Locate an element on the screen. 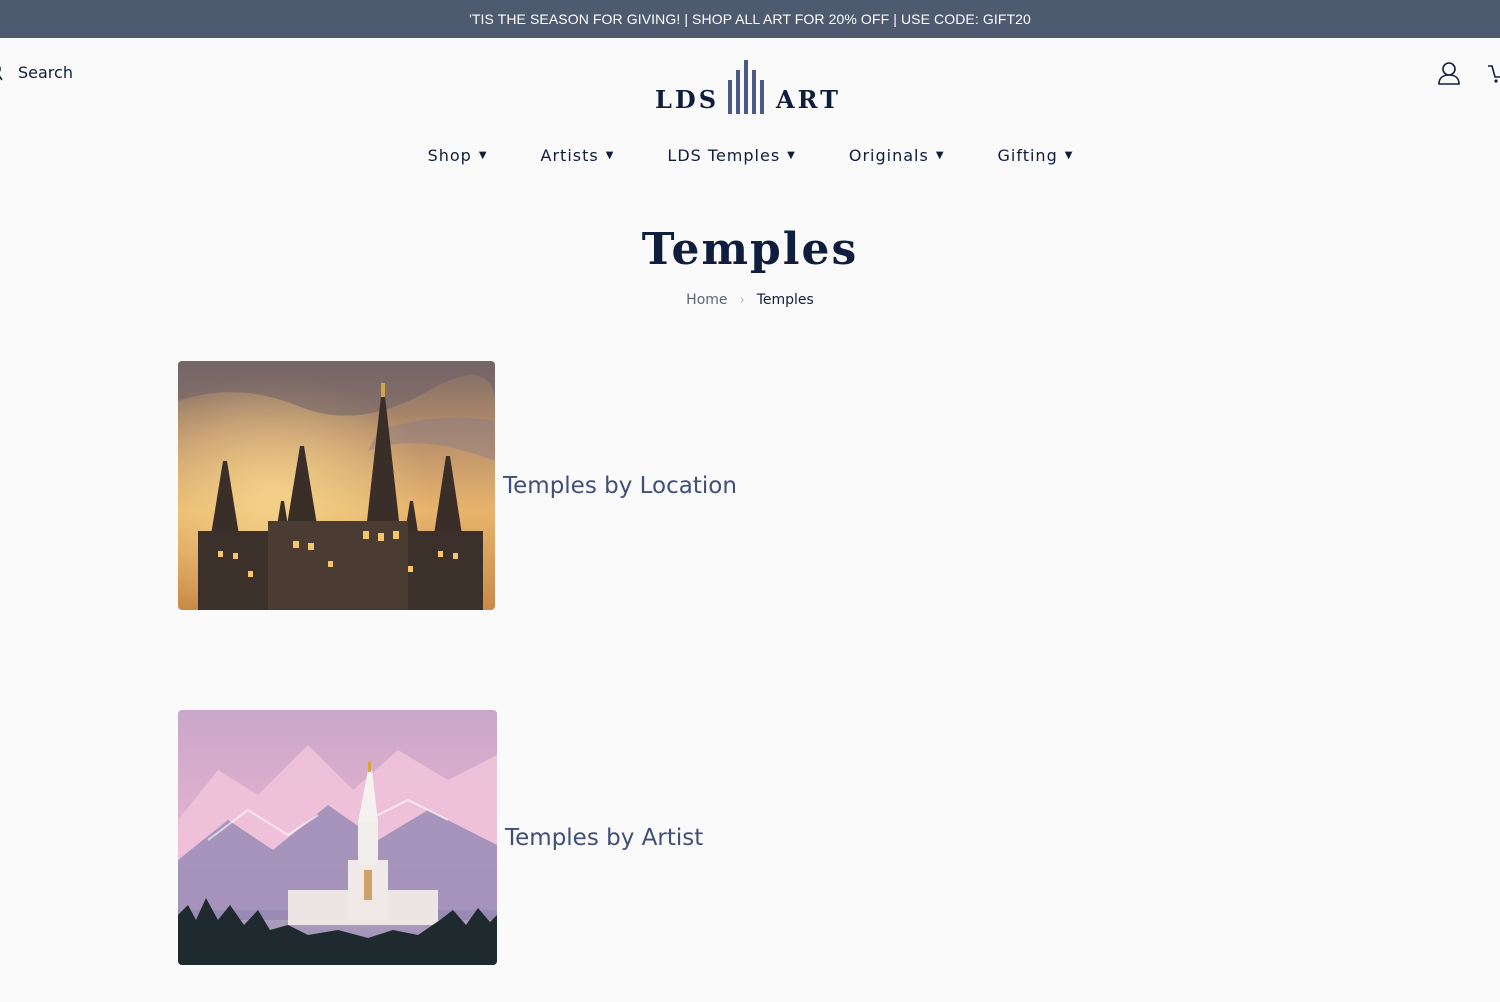 The width and height of the screenshot is (1500, 1002). search-icon is located at coordinates (1, 73).